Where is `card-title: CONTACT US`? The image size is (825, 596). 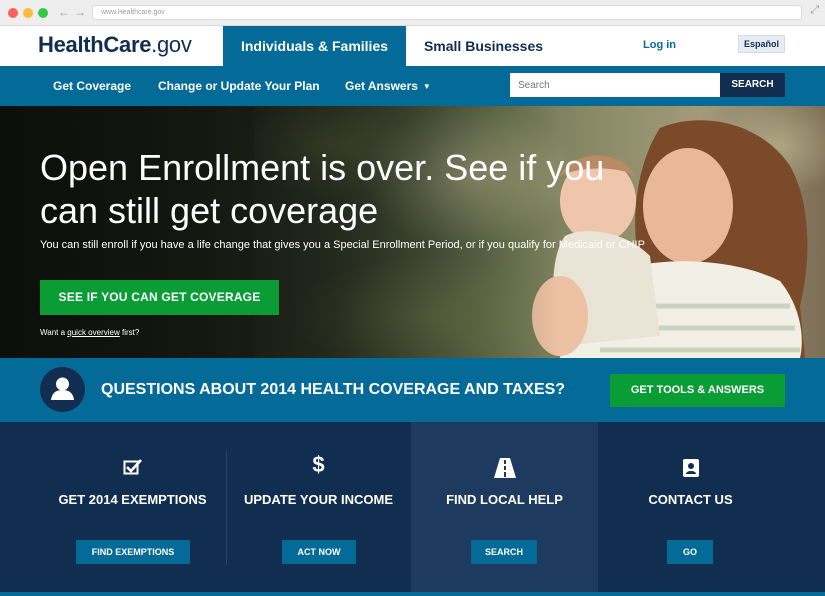
card-title: CONTACT US is located at coordinates (690, 499).